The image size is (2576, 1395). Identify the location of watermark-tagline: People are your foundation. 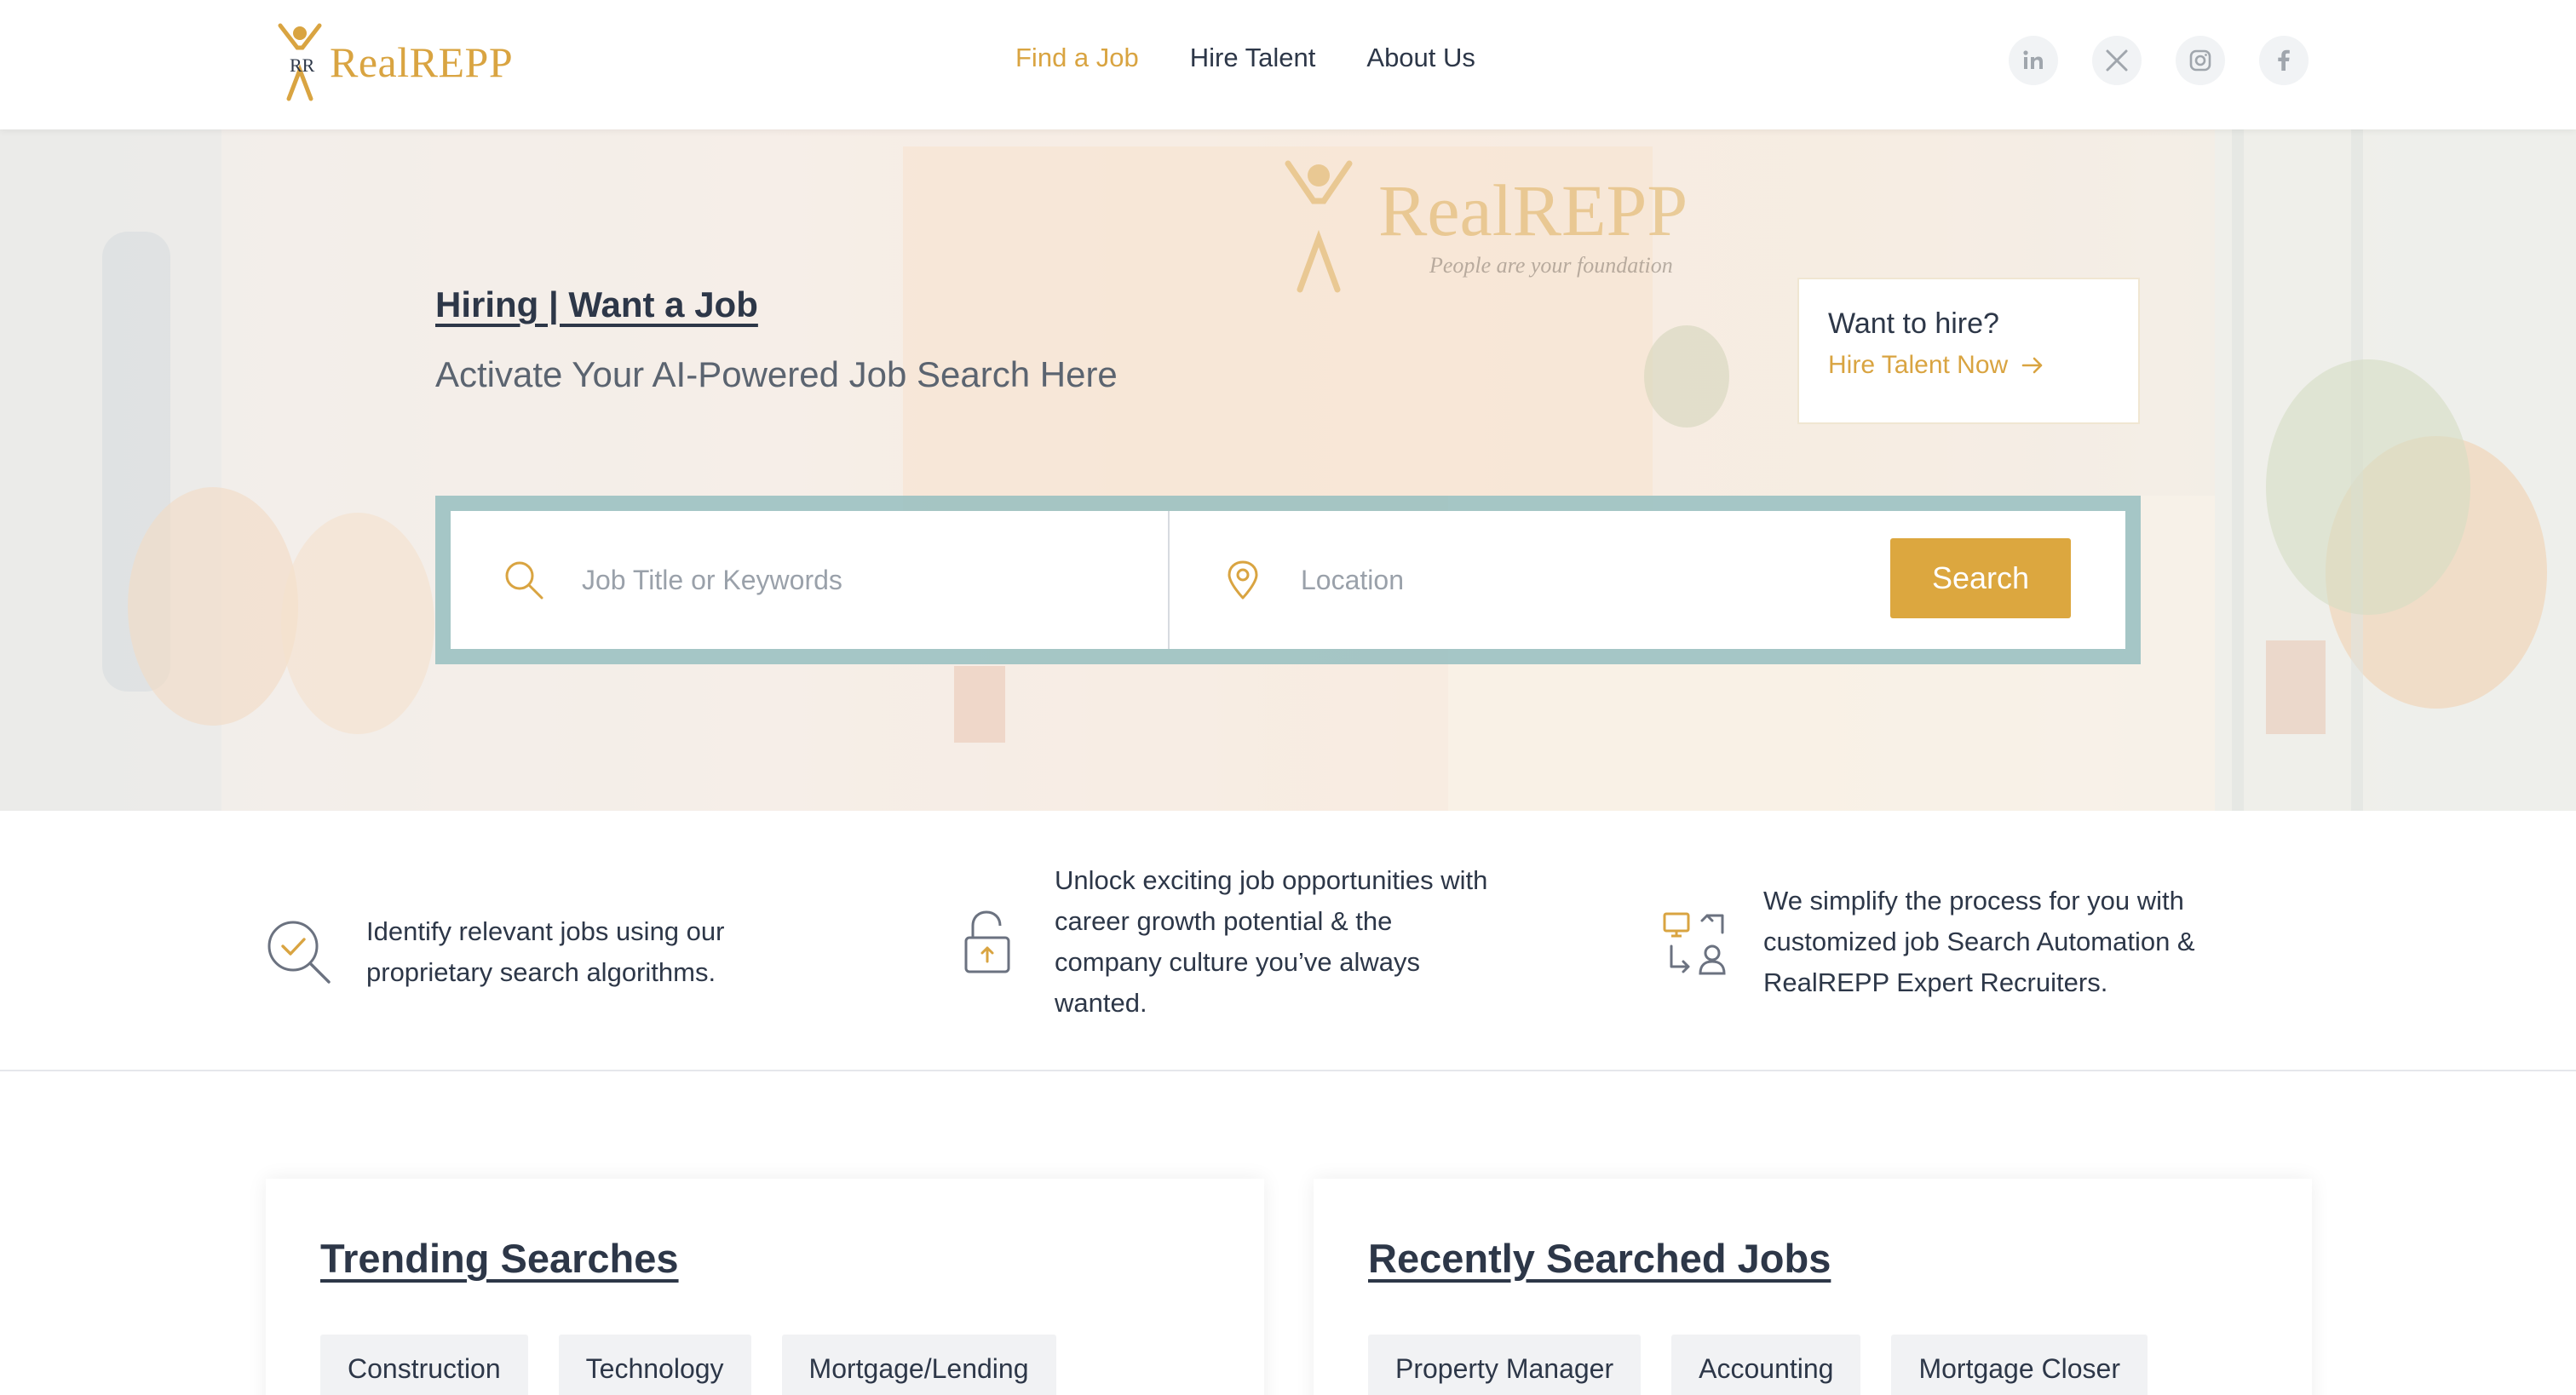
(1551, 265).